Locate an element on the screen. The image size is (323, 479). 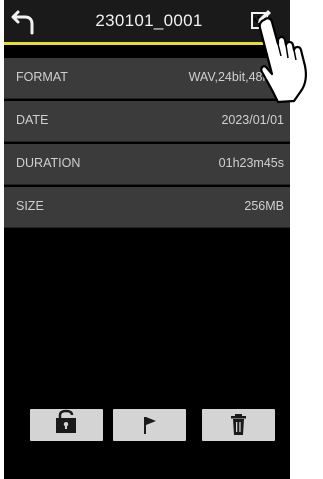
accent-divider is located at coordinates (147, 43).